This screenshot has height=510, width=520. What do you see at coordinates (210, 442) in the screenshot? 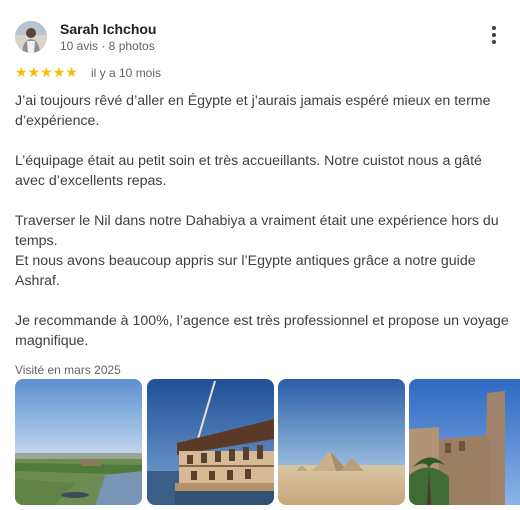
I see `review-photo-dahabiya` at bounding box center [210, 442].